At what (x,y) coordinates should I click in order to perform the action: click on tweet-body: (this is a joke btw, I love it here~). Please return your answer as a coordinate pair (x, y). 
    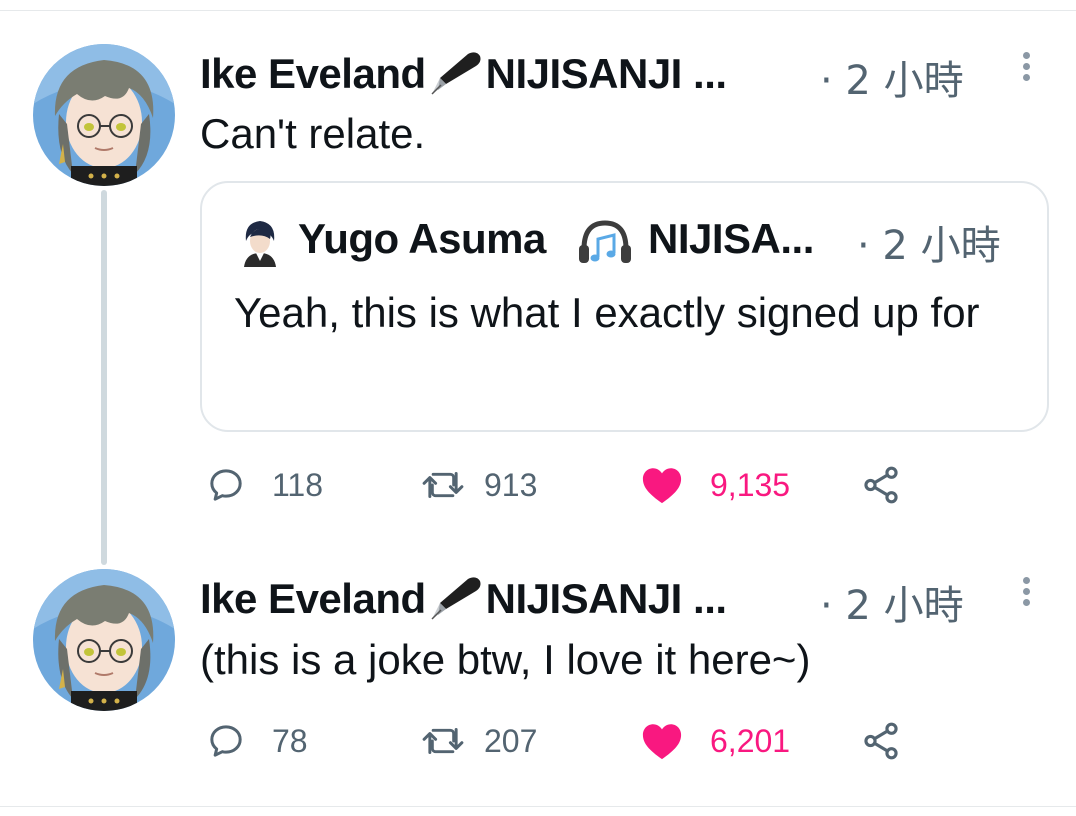
    Looking at the image, I should click on (505, 659).